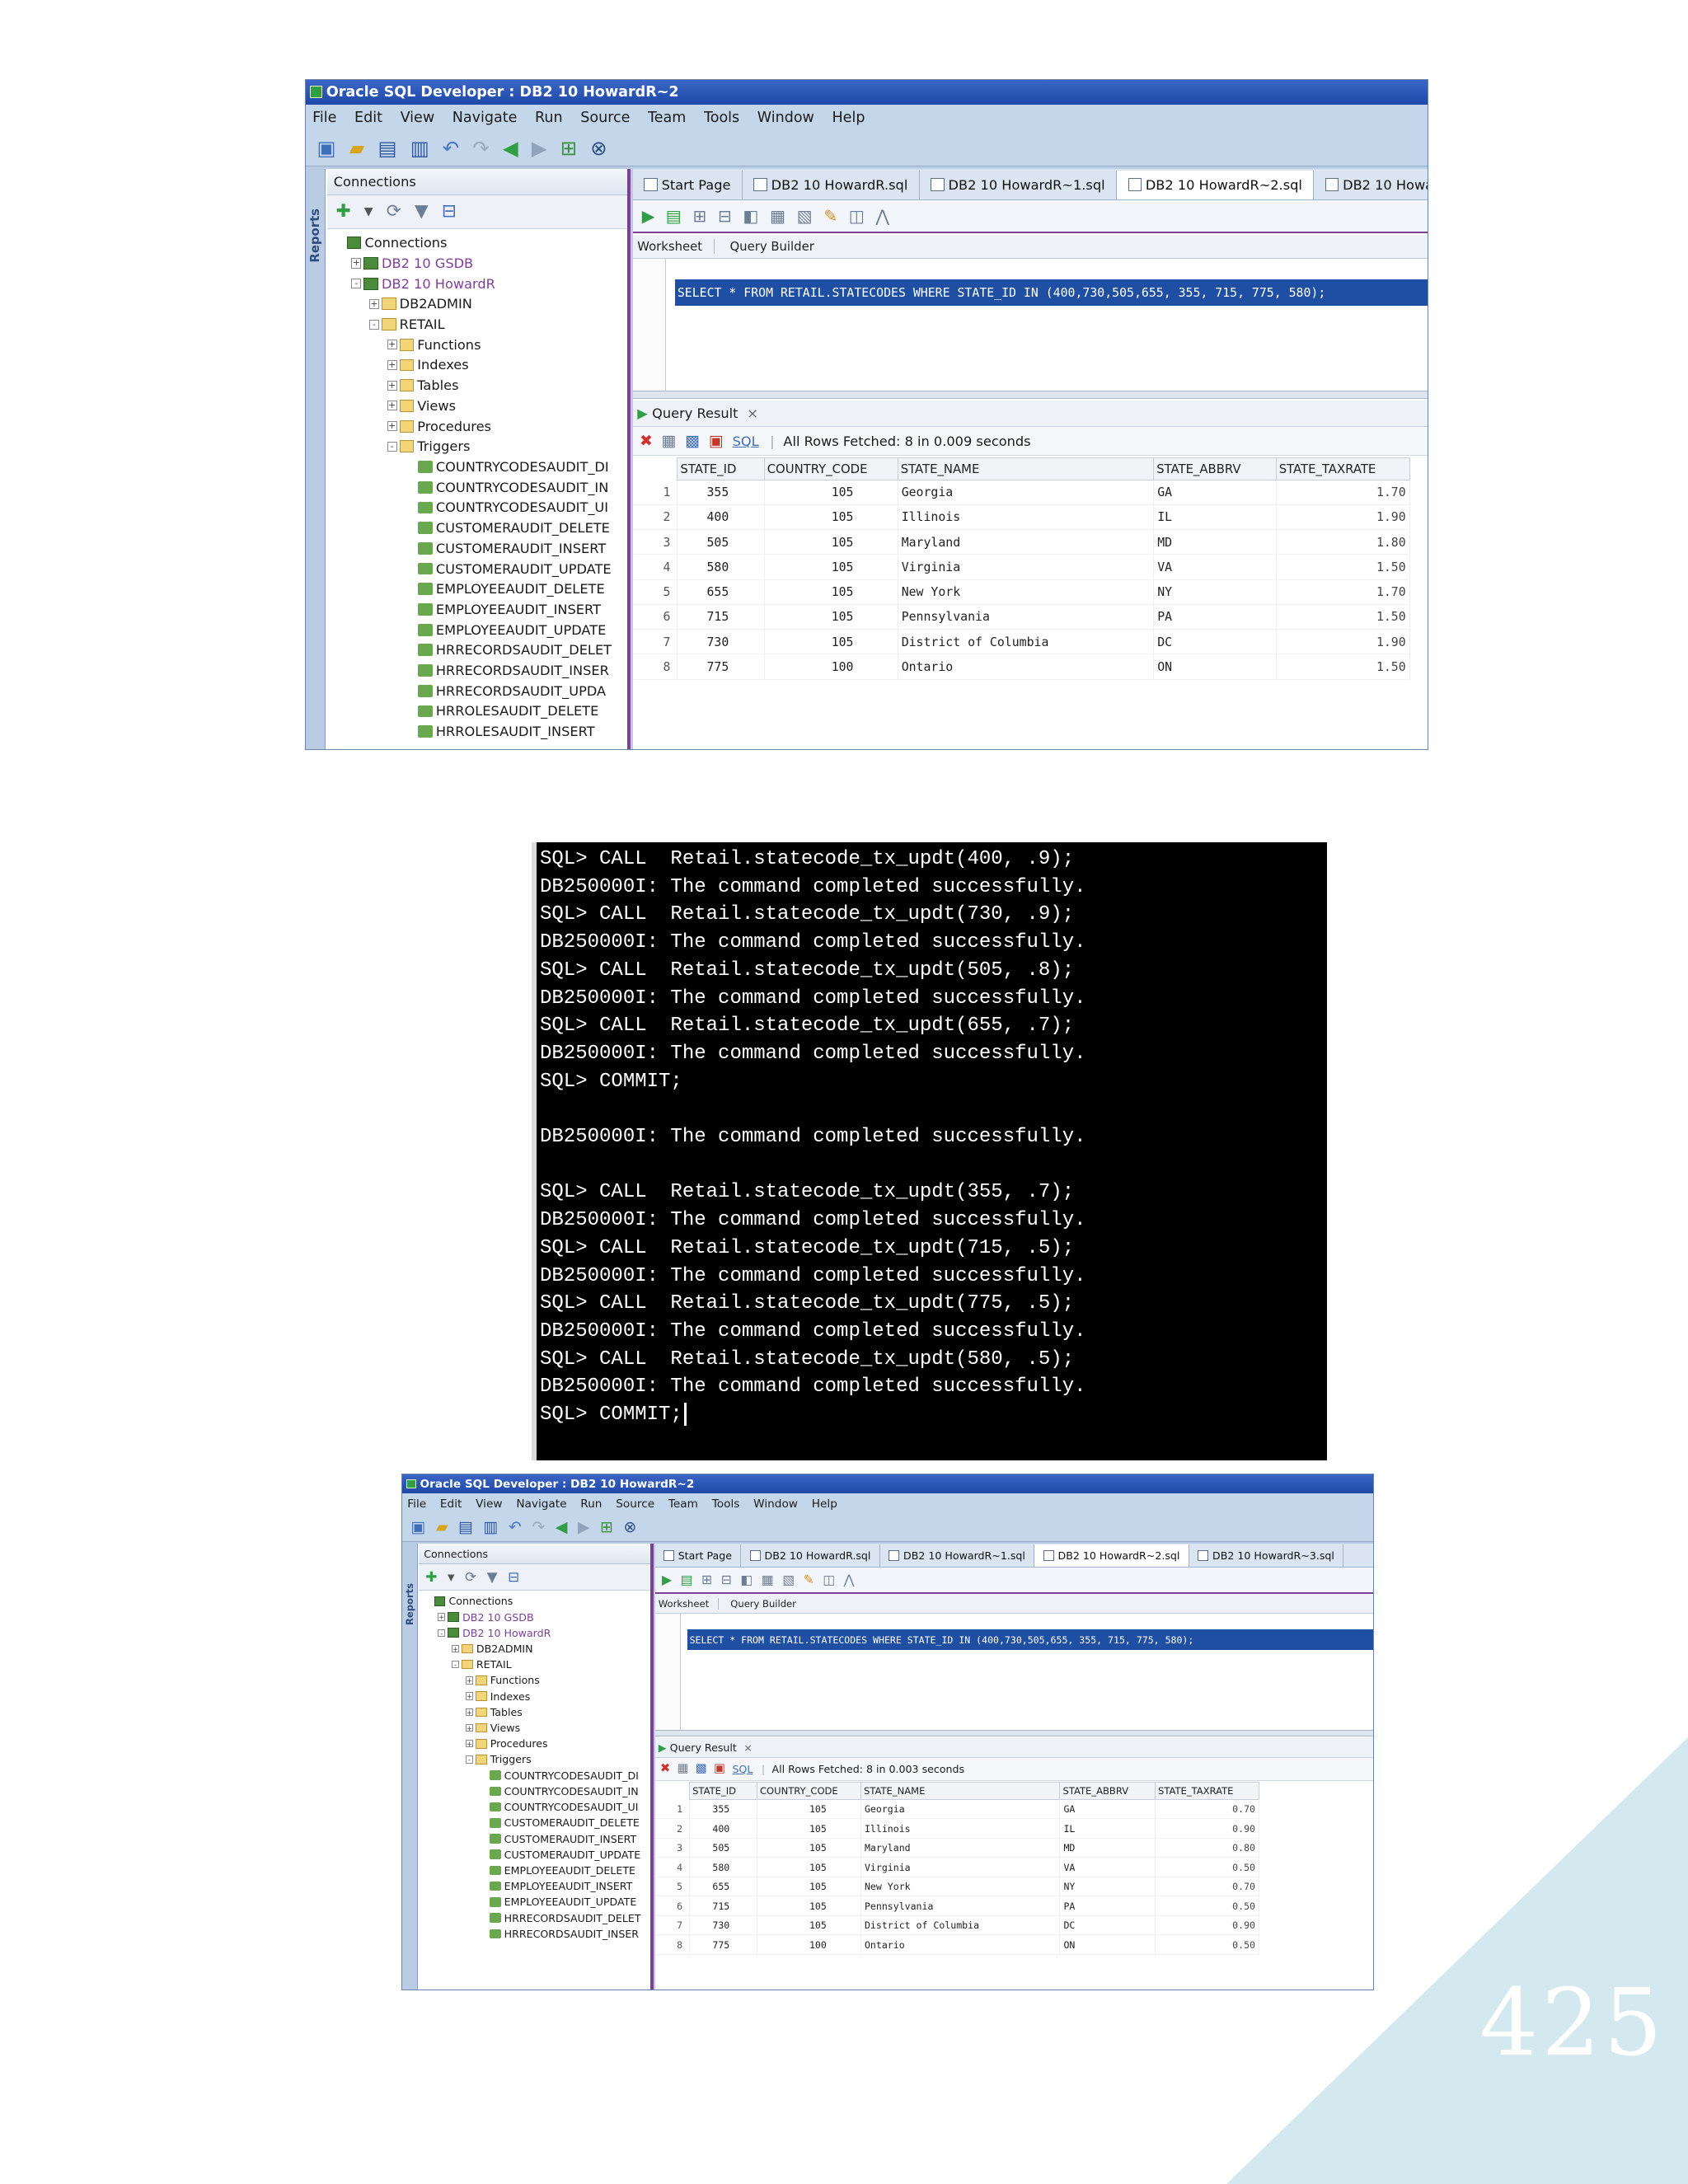  I want to click on schema-icon: ⊟, so click(513, 1577).